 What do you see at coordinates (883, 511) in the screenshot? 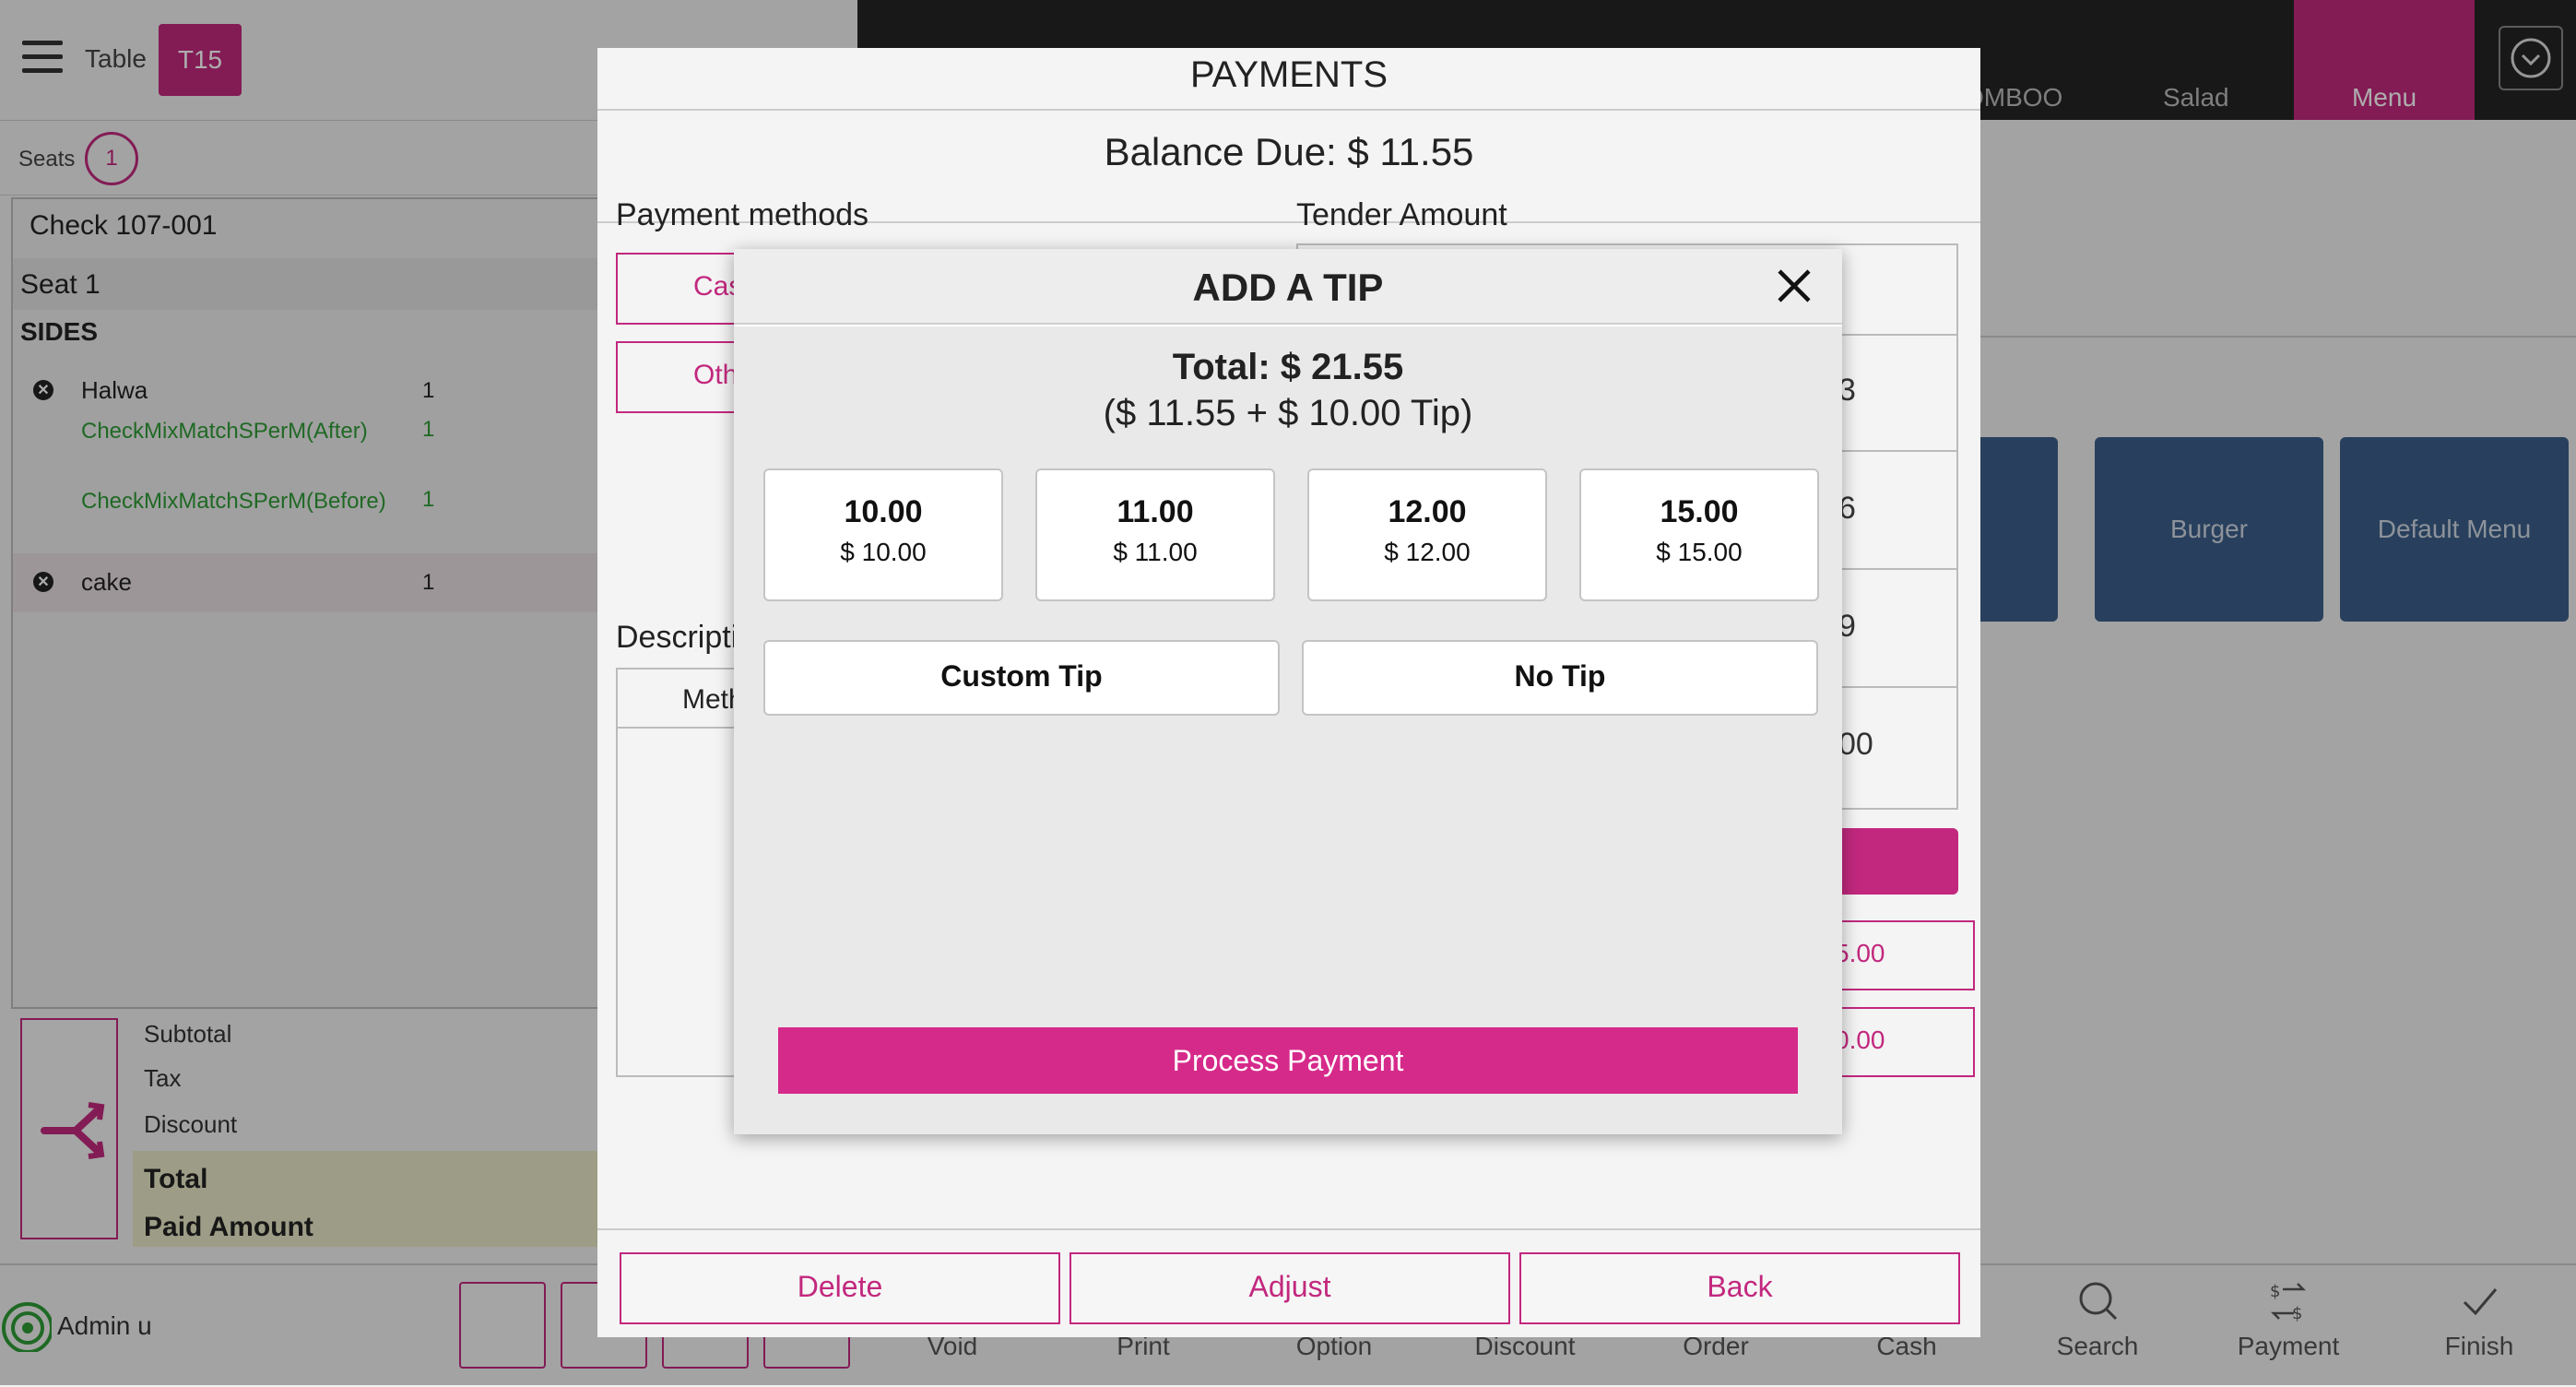
I see `tip-option-label: 10.00` at bounding box center [883, 511].